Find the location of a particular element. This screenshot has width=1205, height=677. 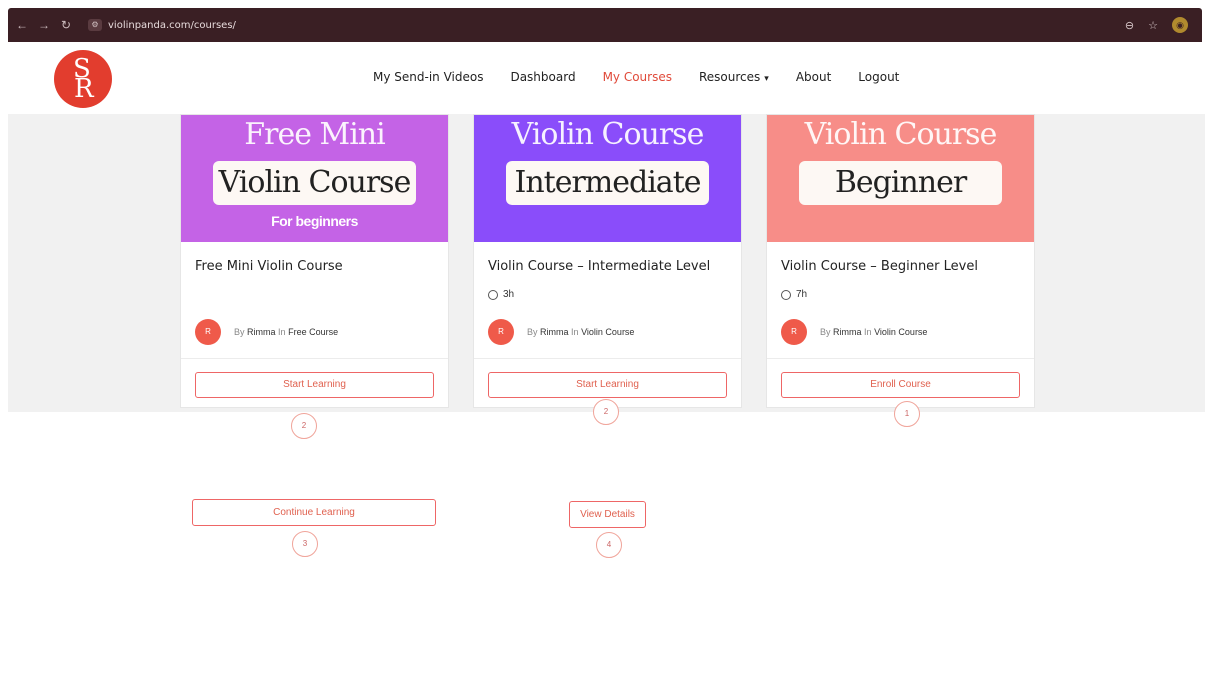

forward-arrow-icon: → is located at coordinates (44, 25).